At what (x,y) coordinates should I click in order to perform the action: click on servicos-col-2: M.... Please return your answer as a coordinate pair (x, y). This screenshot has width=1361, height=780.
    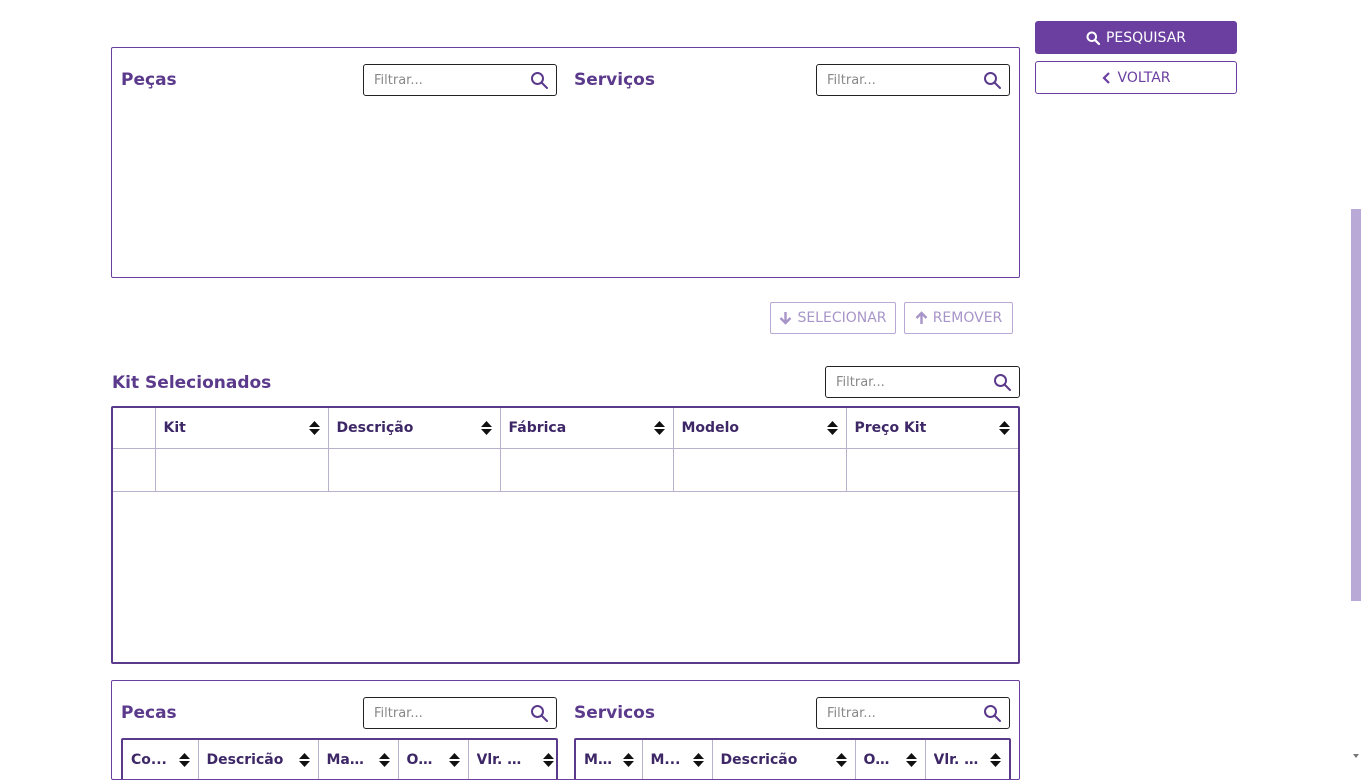
    Looking at the image, I should click on (677, 759).